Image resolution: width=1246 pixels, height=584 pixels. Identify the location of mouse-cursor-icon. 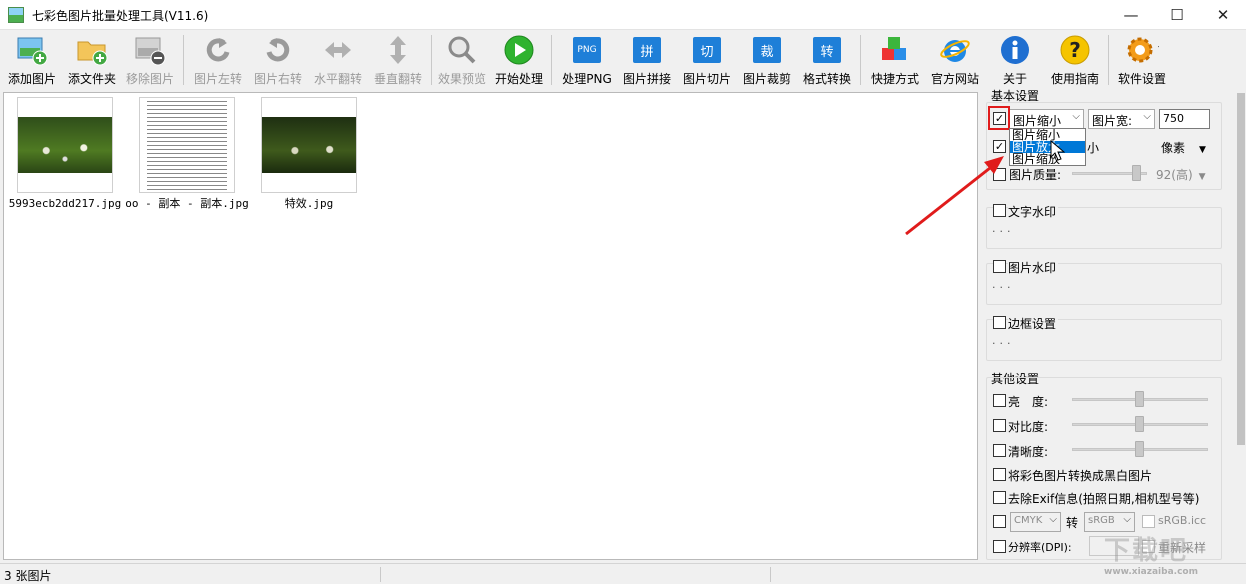
(1057, 150).